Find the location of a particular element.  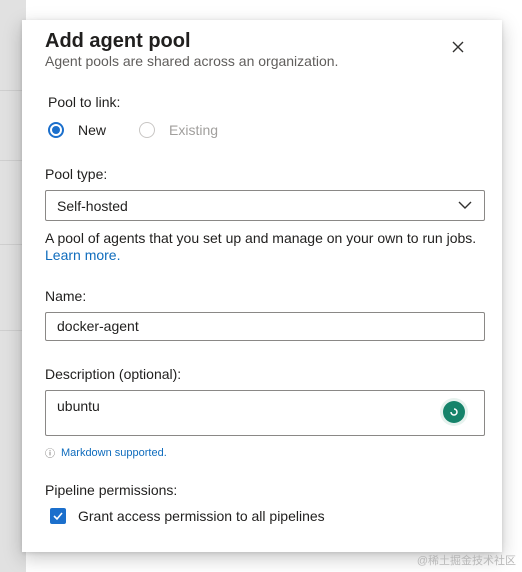

checkmark-icon is located at coordinates (58, 516).